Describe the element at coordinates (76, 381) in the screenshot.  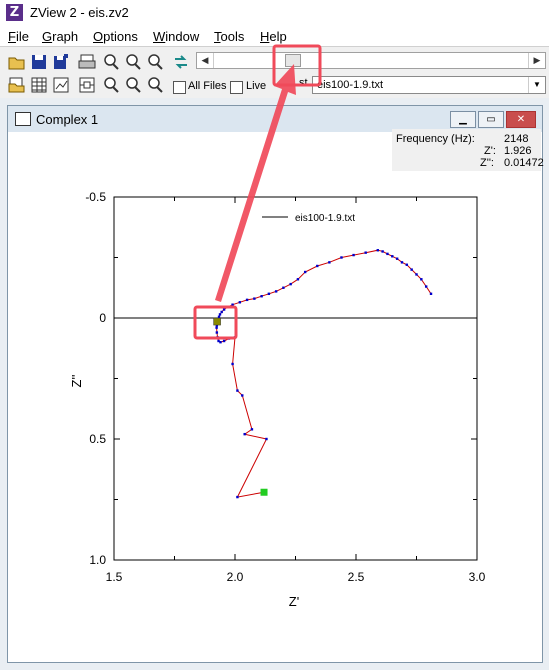
I see `y-axis-label: Z''` at that location.